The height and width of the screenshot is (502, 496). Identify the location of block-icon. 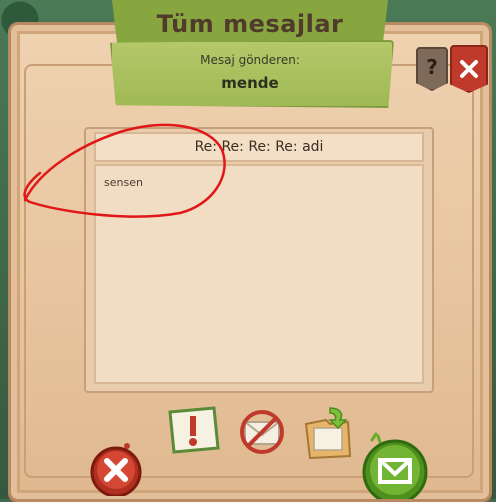
(262, 432).